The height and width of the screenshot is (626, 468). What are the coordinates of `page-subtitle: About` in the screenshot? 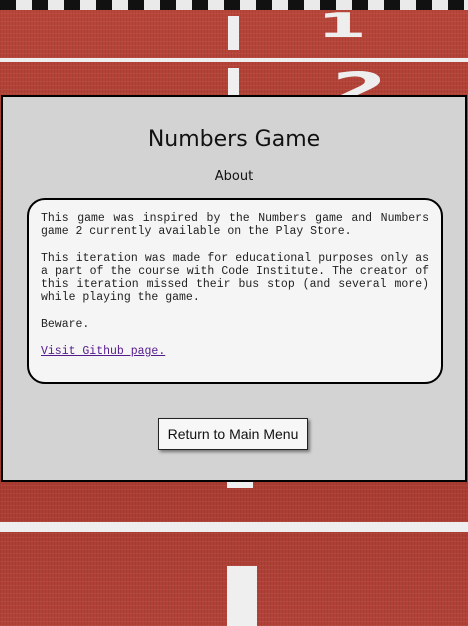 It's located at (234, 176).